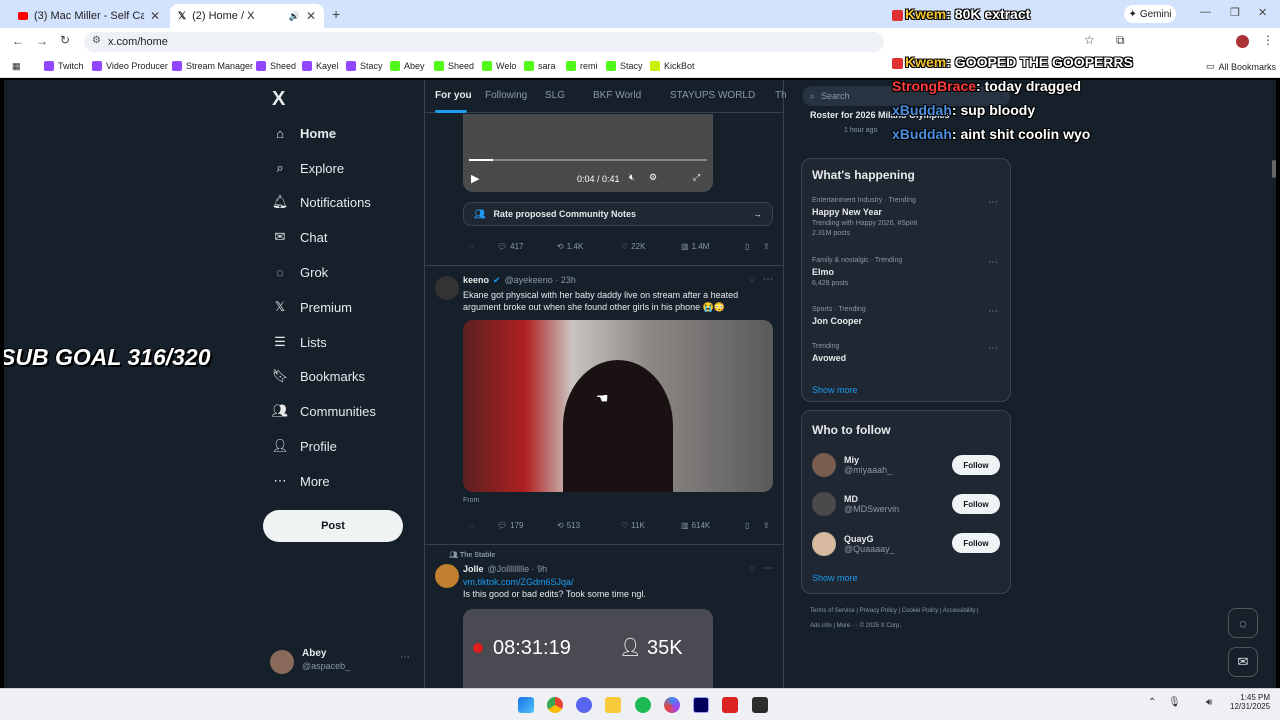  What do you see at coordinates (300, 237) in the screenshot?
I see `sidebar-item-chat: ✉ Chat` at bounding box center [300, 237].